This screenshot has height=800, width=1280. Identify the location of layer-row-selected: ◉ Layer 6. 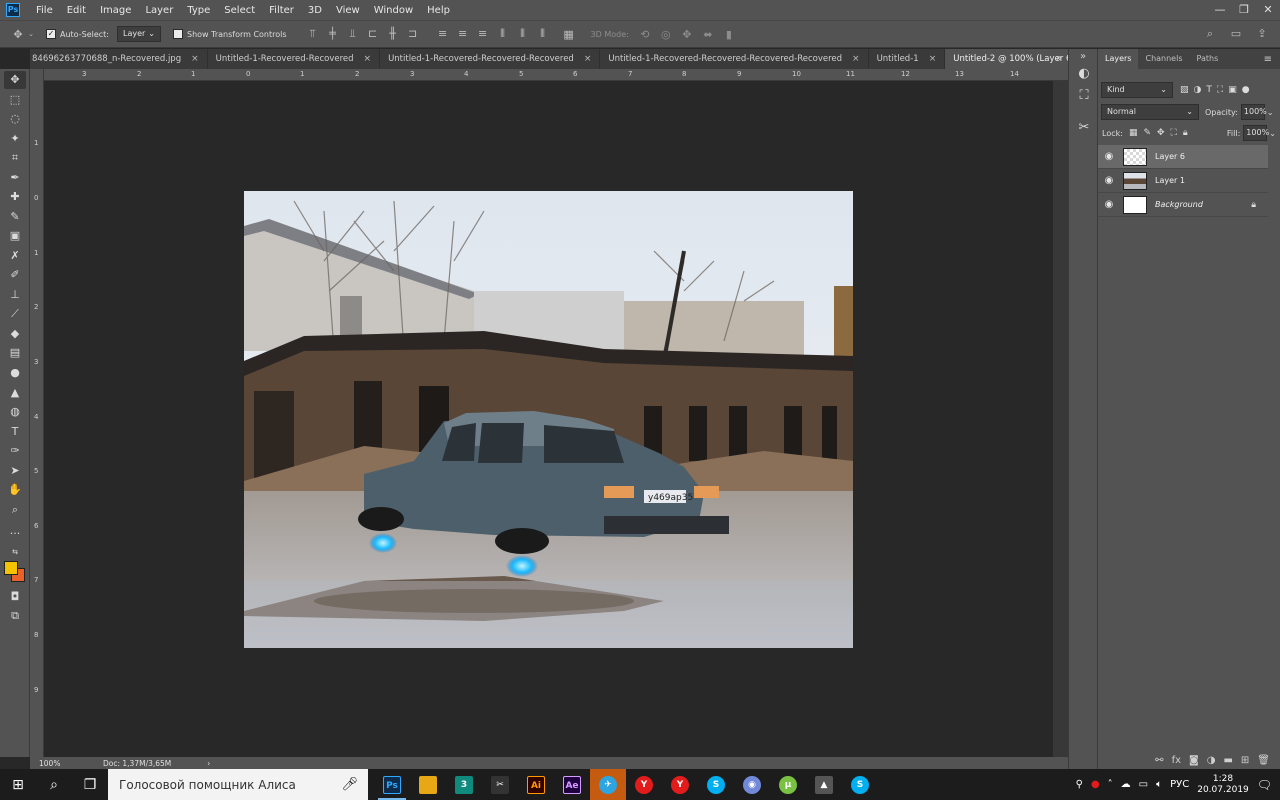
(1183, 157).